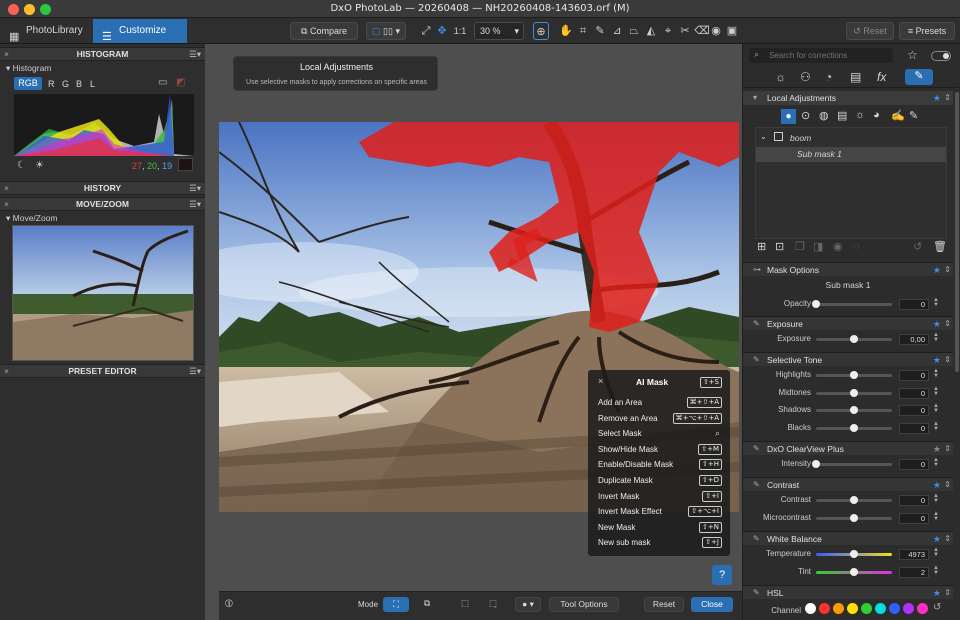  What do you see at coordinates (778, 136) in the screenshot?
I see `mask-checkbox` at bounding box center [778, 136].